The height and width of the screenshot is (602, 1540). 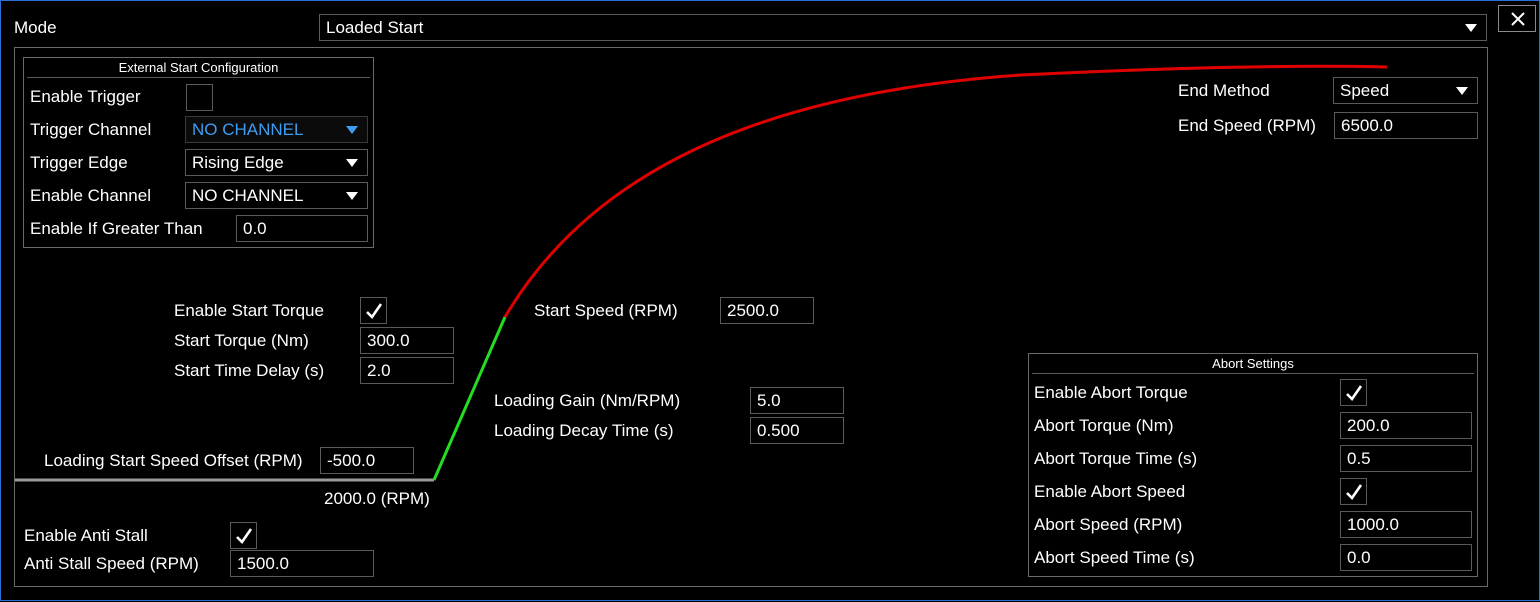 I want to click on abort-torque-input: 200.0, so click(x=1406, y=425).